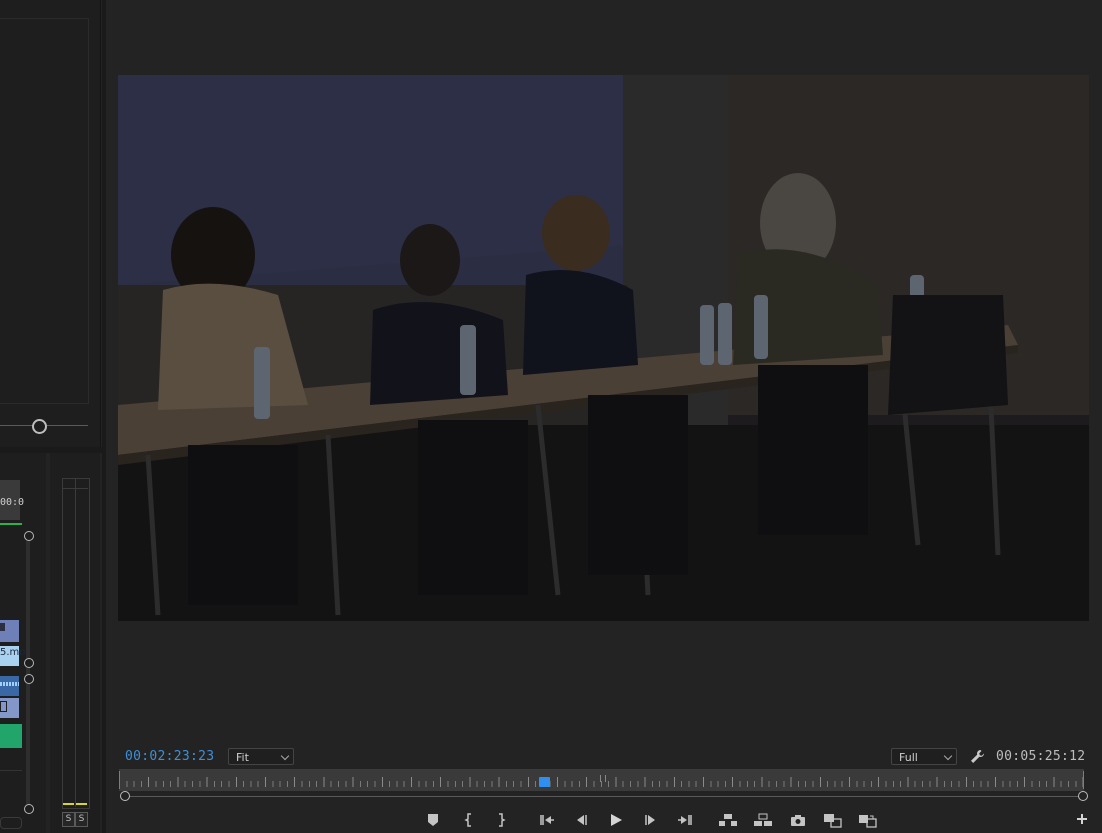 This screenshot has height=833, width=1102. I want to click on playback-resolution-select: Full, so click(924, 756).